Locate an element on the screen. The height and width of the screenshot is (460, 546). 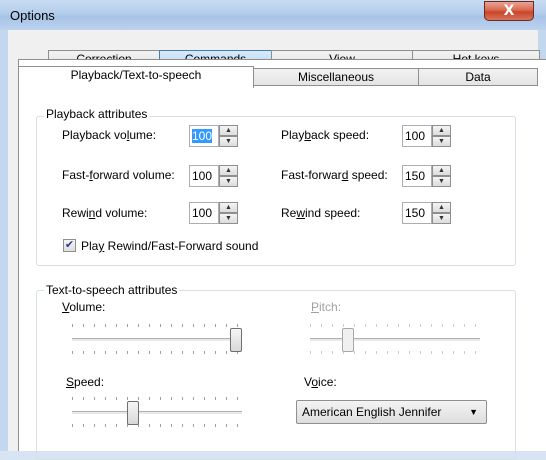
playback-volume-spinner: 100 ▲ ▼ is located at coordinates (216, 136).